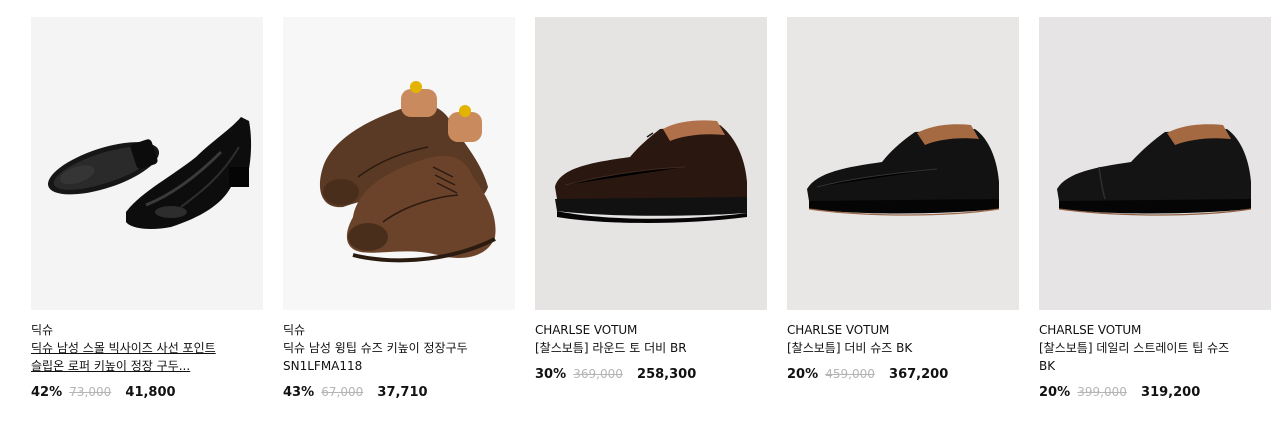 This screenshot has height=430, width=1280. I want to click on black-straight-tip-image, so click(1155, 163).